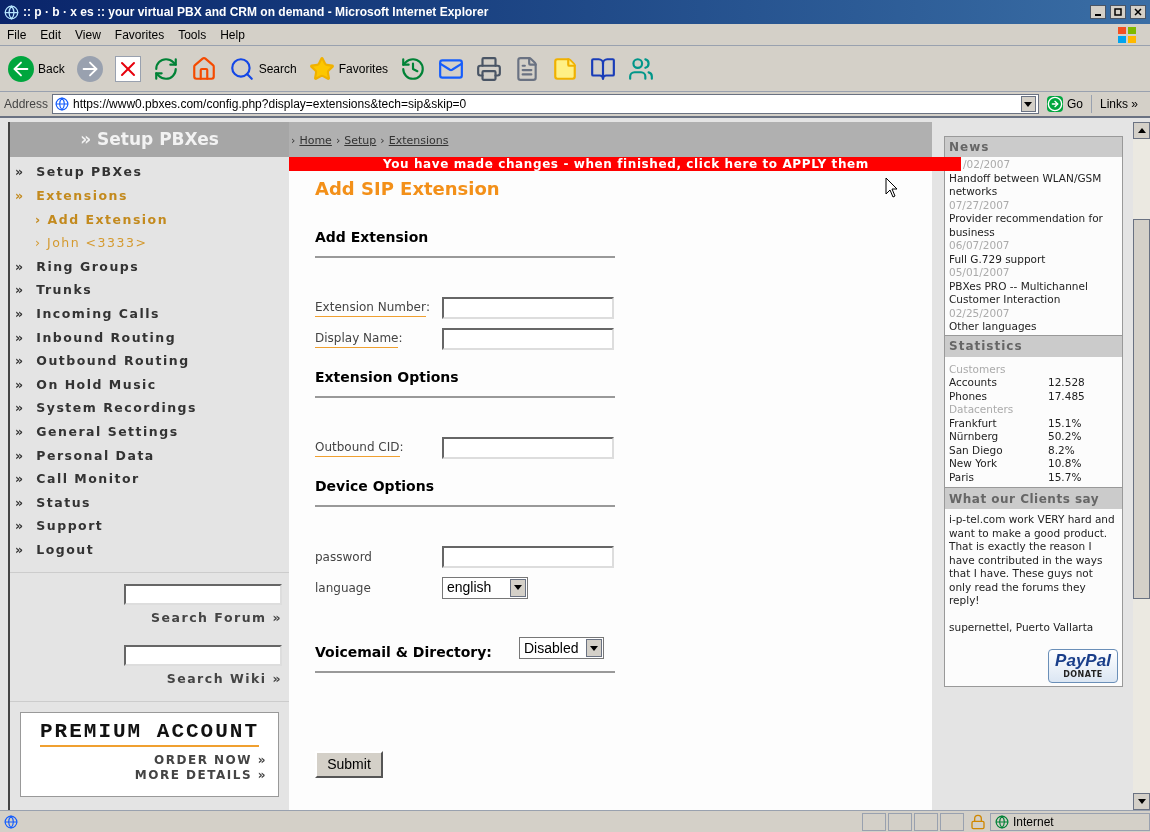 The width and height of the screenshot is (1150, 832). I want to click on address-field: https://www0.pbxes.com/config.php?display=extensions&tech=sip&skip=0, so click(545, 104).